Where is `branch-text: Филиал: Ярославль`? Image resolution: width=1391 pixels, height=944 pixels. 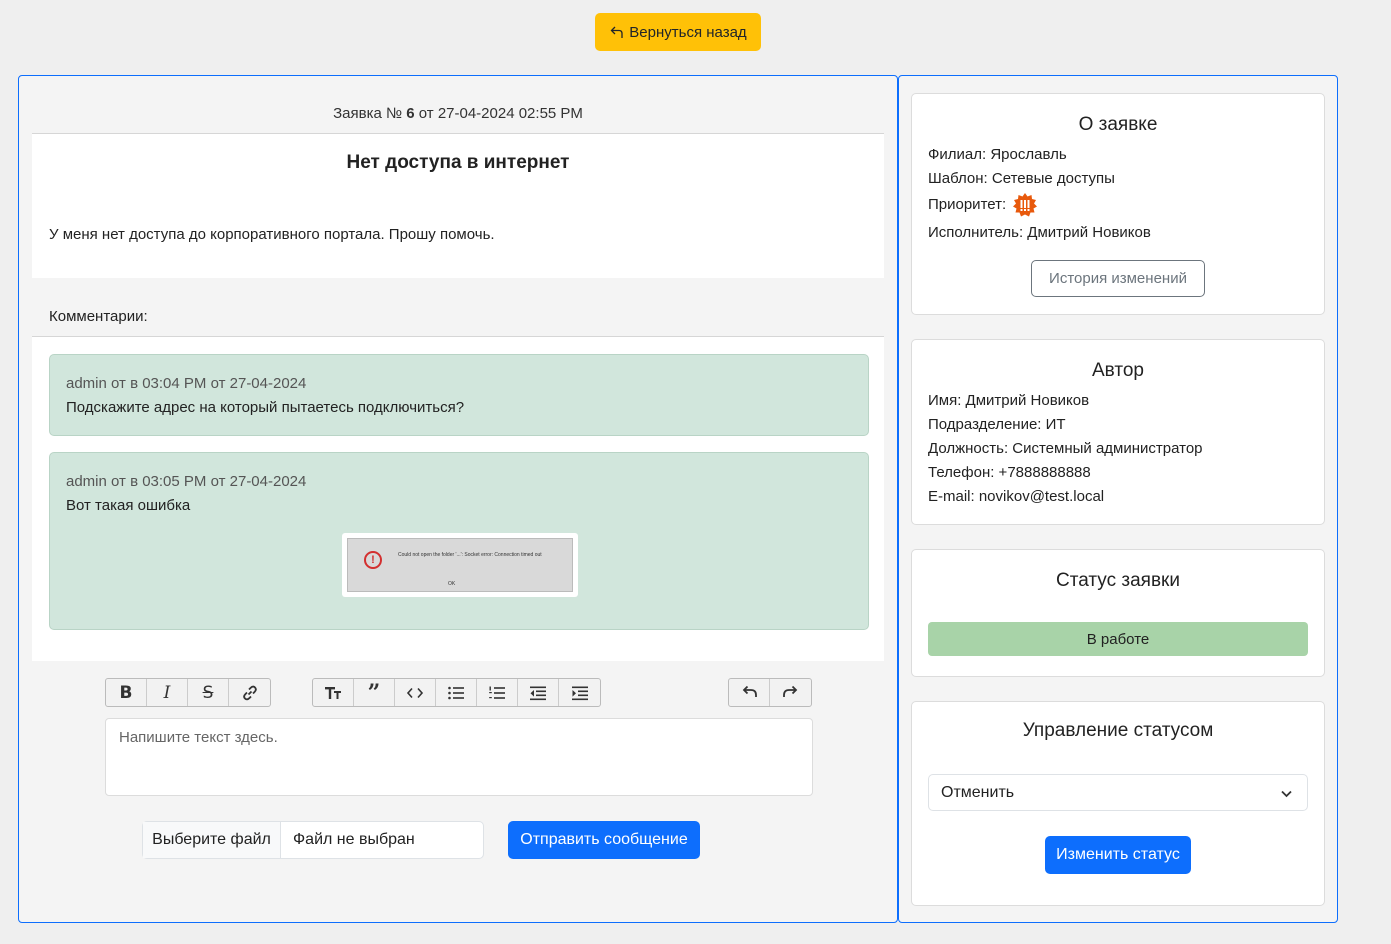 branch-text: Филиал: Ярославль is located at coordinates (997, 154).